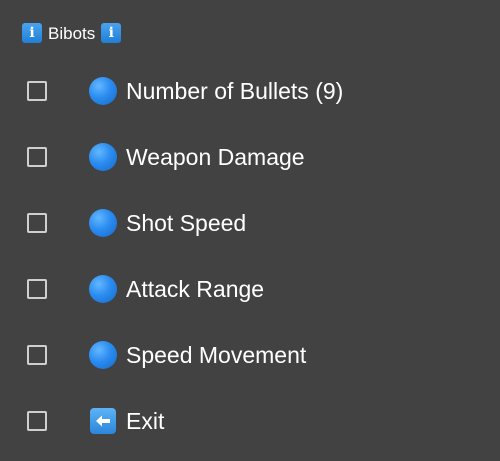 This screenshot has width=500, height=461. What do you see at coordinates (250, 223) in the screenshot?
I see `menu-item-shot-speed: Shot Speed` at bounding box center [250, 223].